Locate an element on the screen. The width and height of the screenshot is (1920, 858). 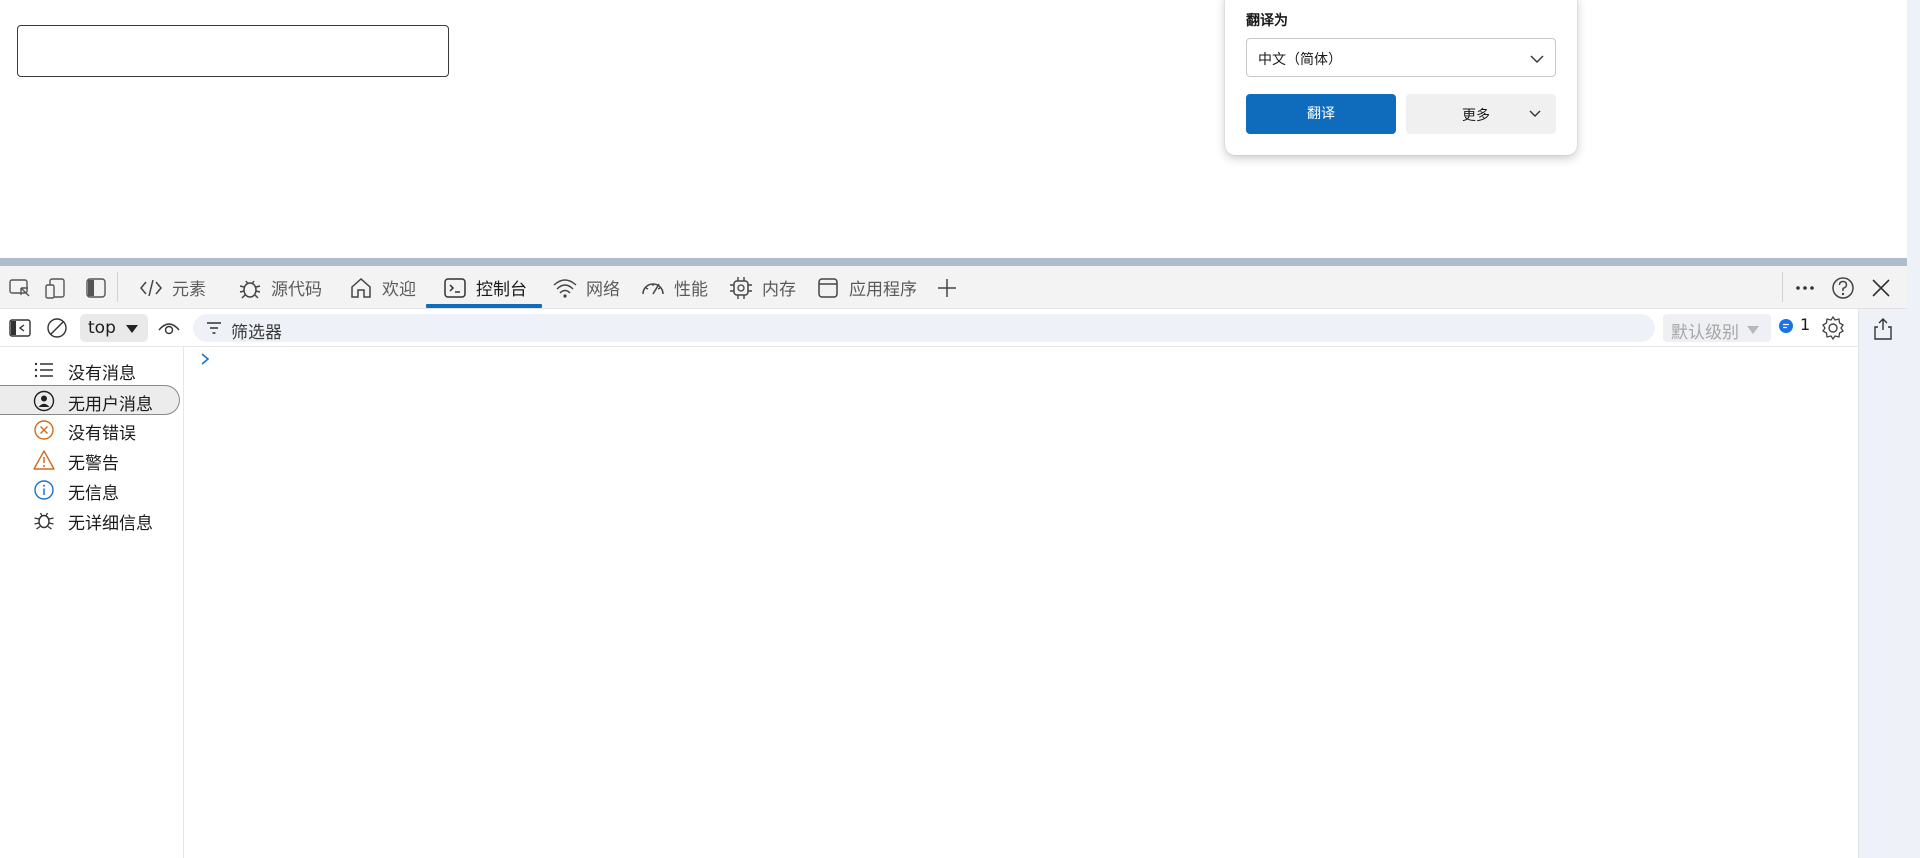
sidebar-item-warnings: 无警告 is located at coordinates (90, 460).